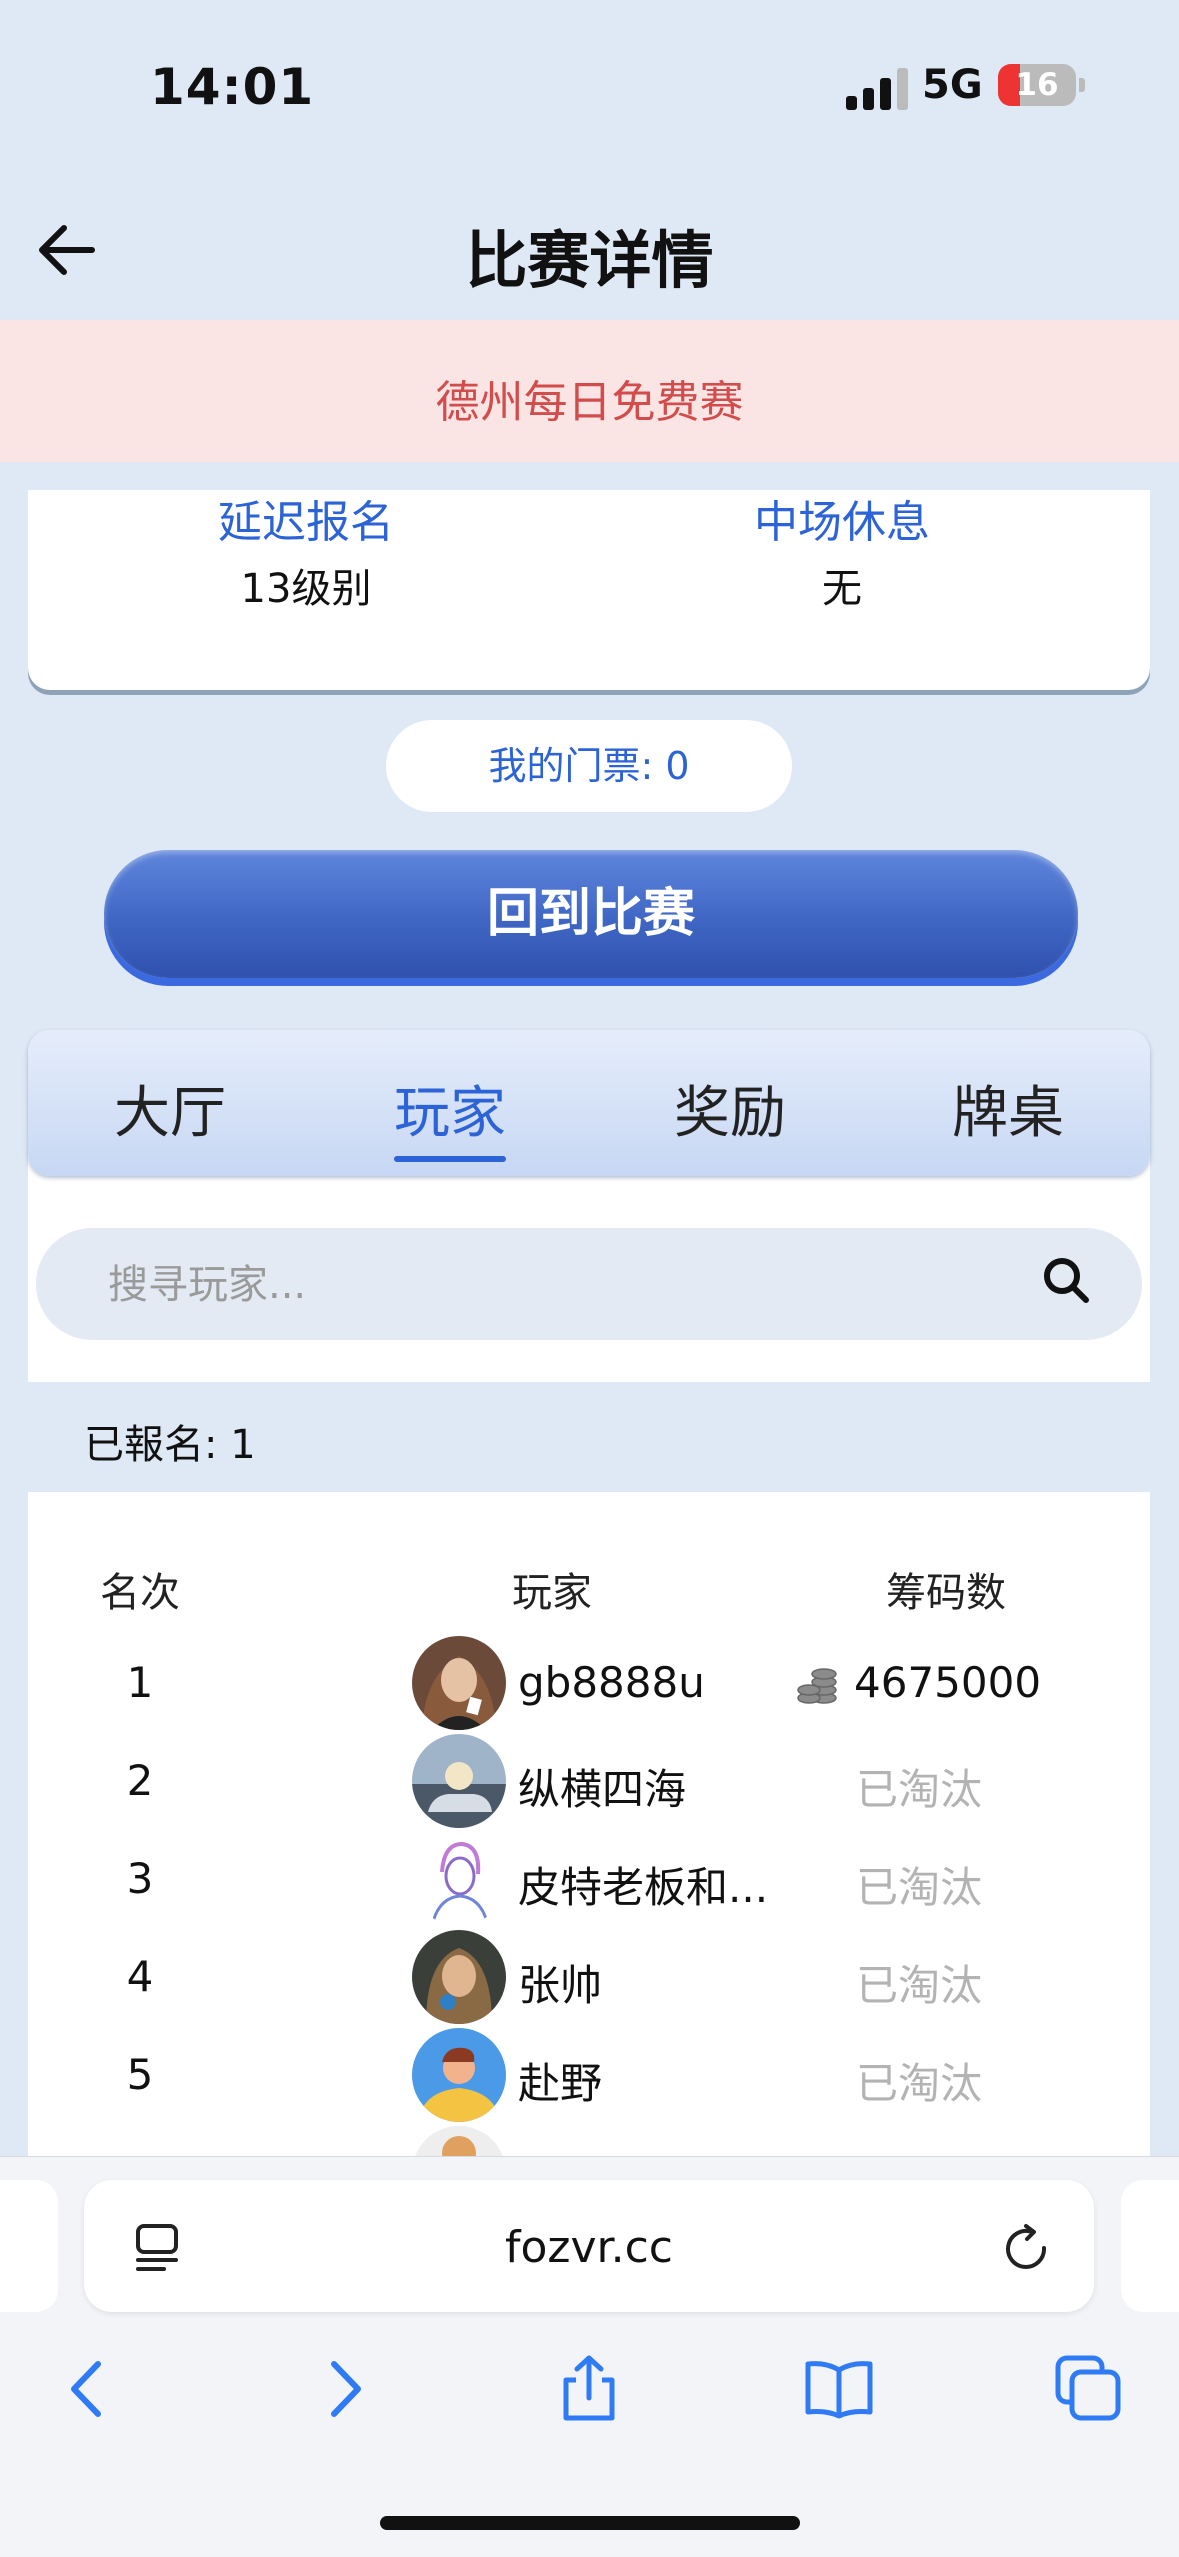 This screenshot has width=1179, height=2557. What do you see at coordinates (140, 1682) in the screenshot?
I see `row-rank: 1` at bounding box center [140, 1682].